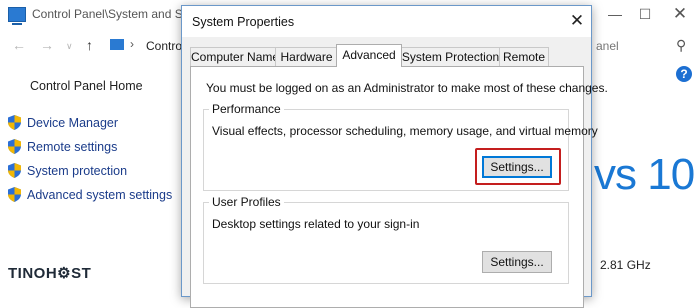  What do you see at coordinates (100, 195) in the screenshot?
I see `sidebar-item-label: Advanced system settings` at bounding box center [100, 195].